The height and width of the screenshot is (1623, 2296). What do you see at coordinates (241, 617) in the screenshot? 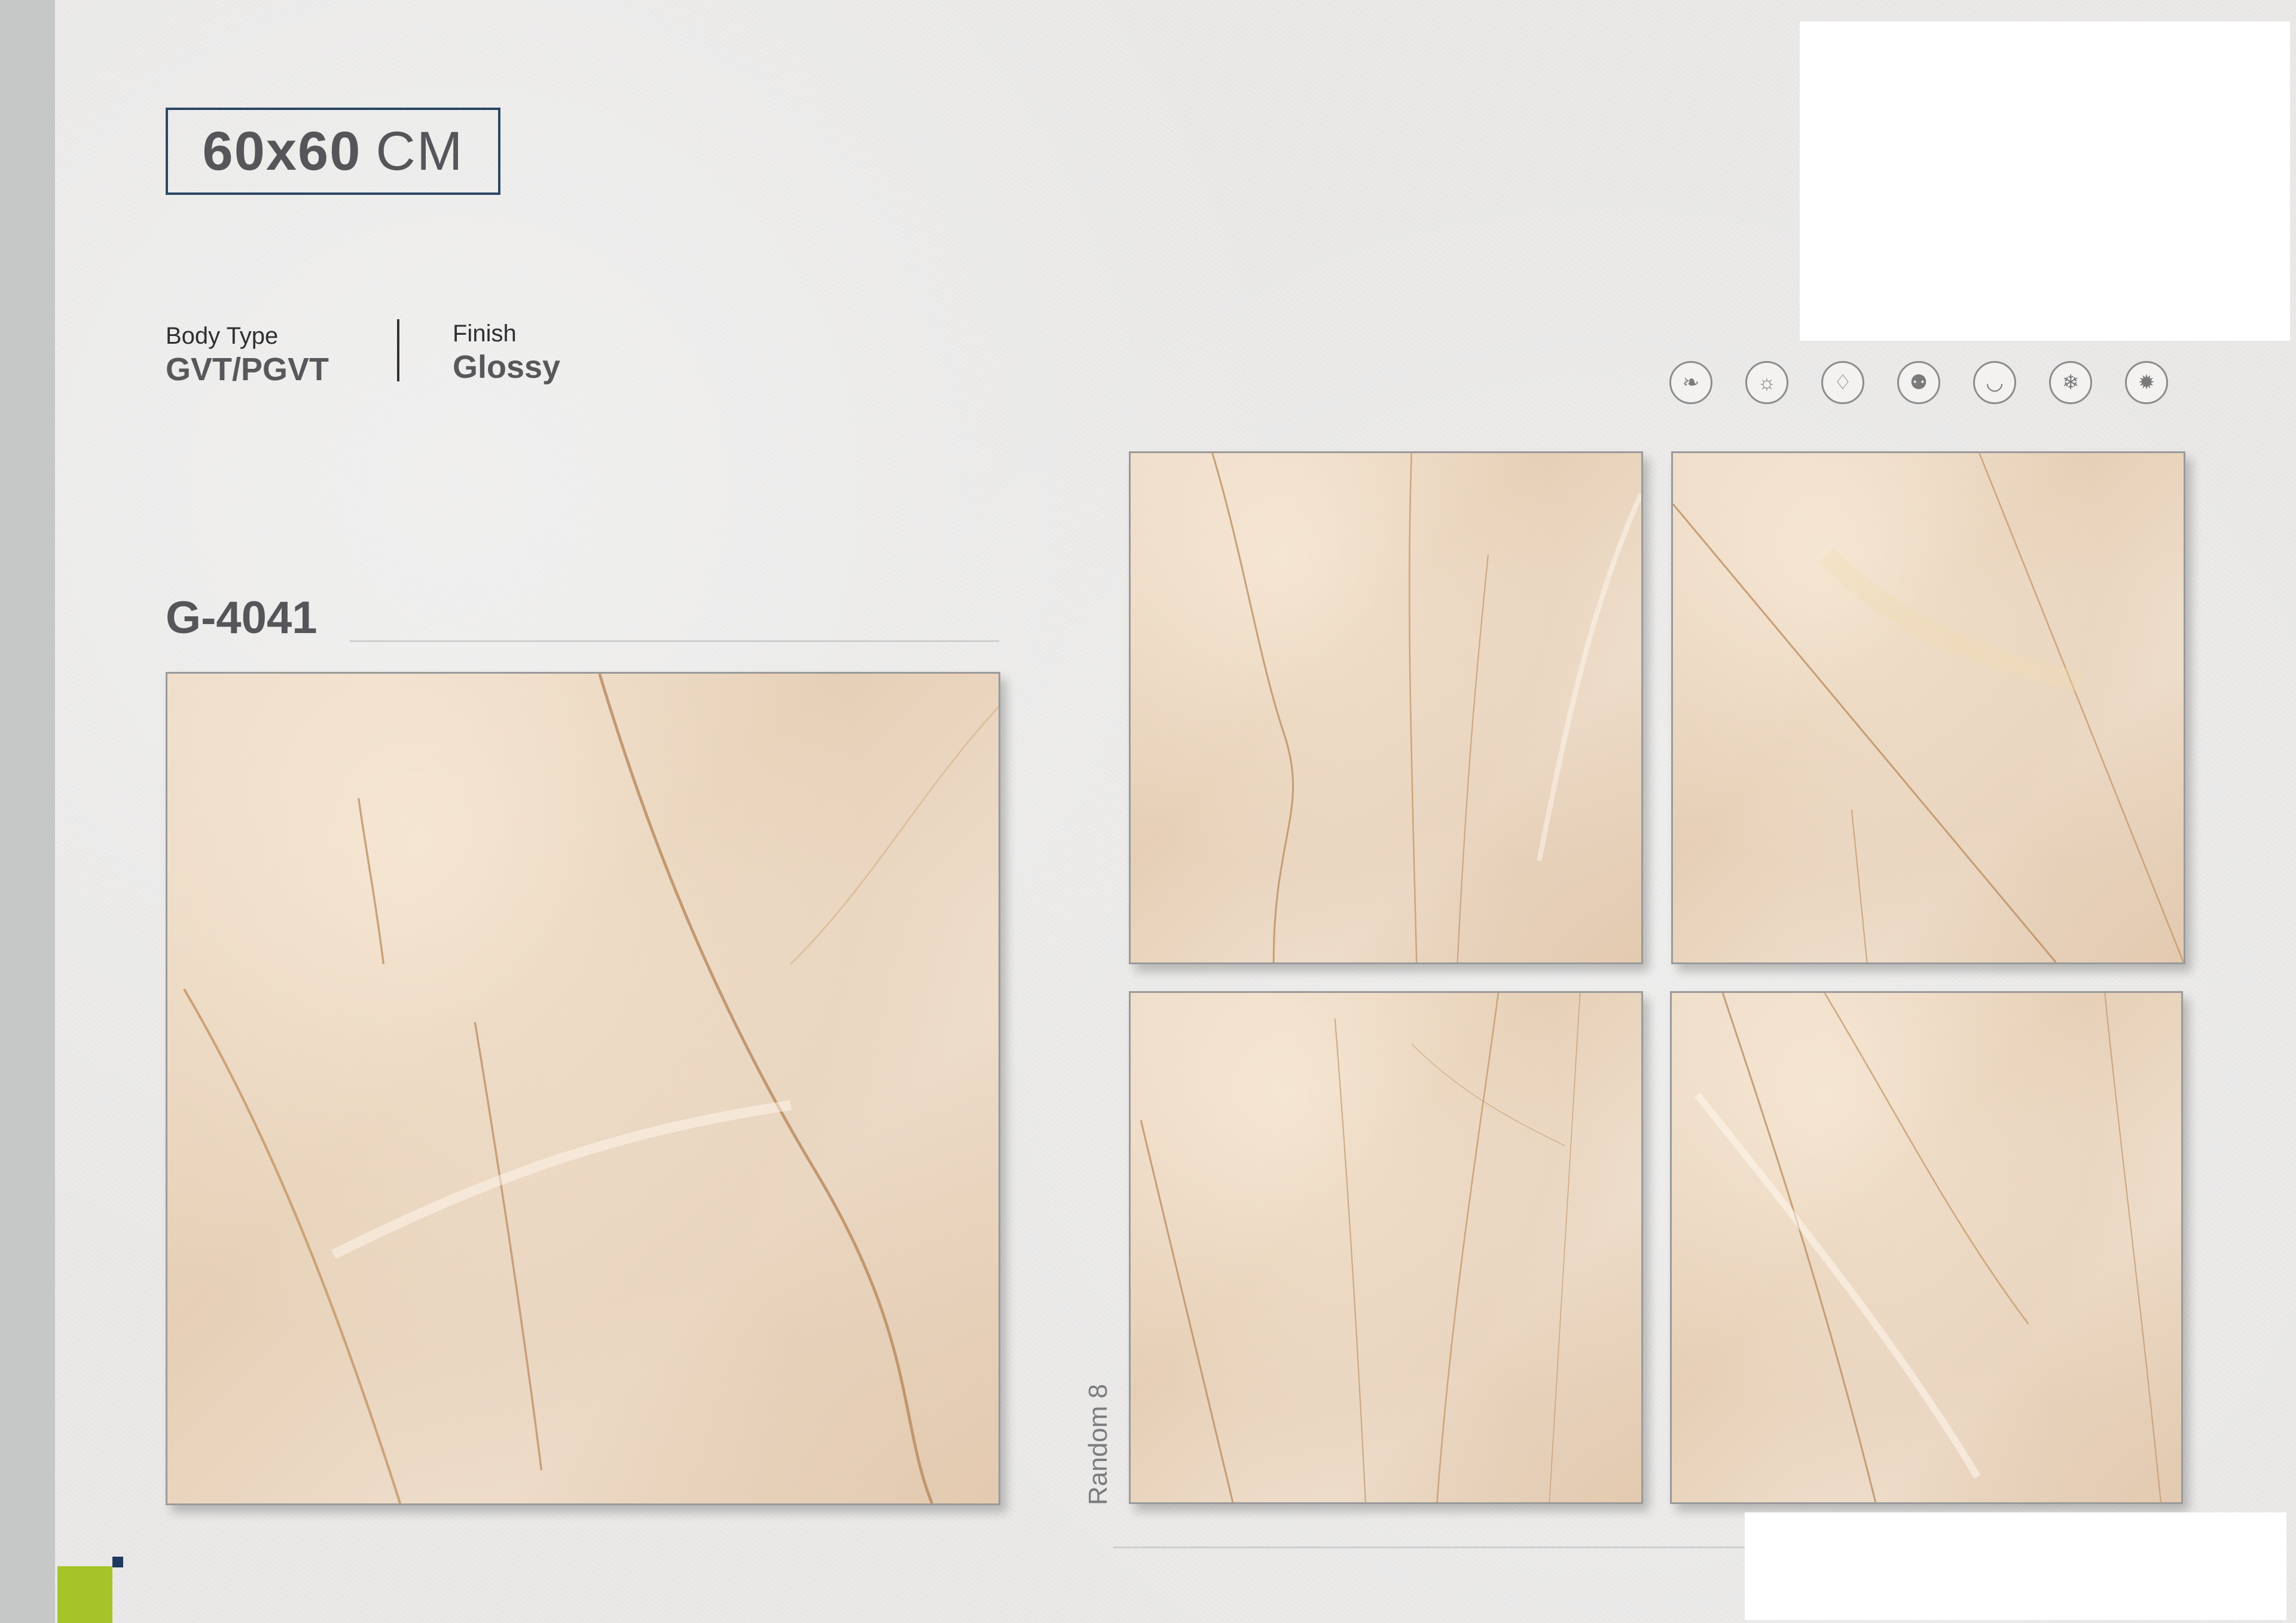
I see `product-code: G-4041` at bounding box center [241, 617].